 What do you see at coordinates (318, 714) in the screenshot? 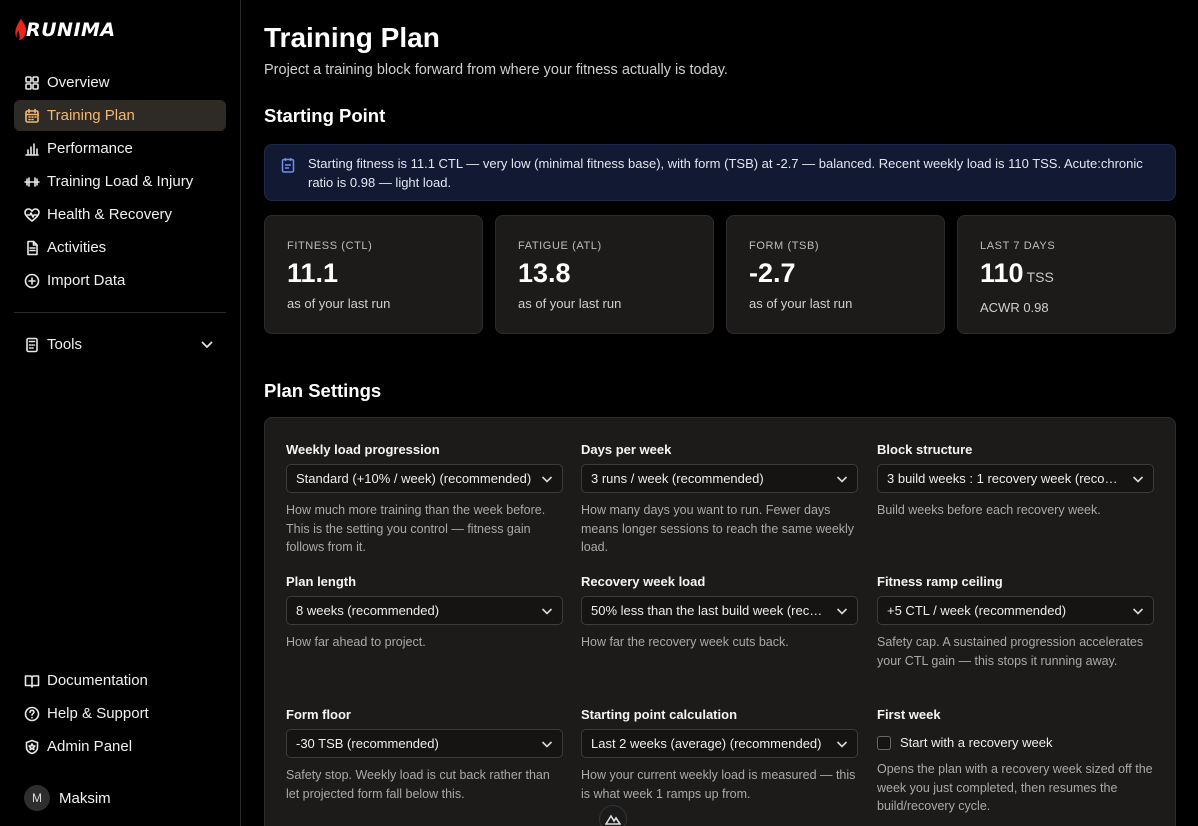
I see `field-label: Form floor` at bounding box center [318, 714].